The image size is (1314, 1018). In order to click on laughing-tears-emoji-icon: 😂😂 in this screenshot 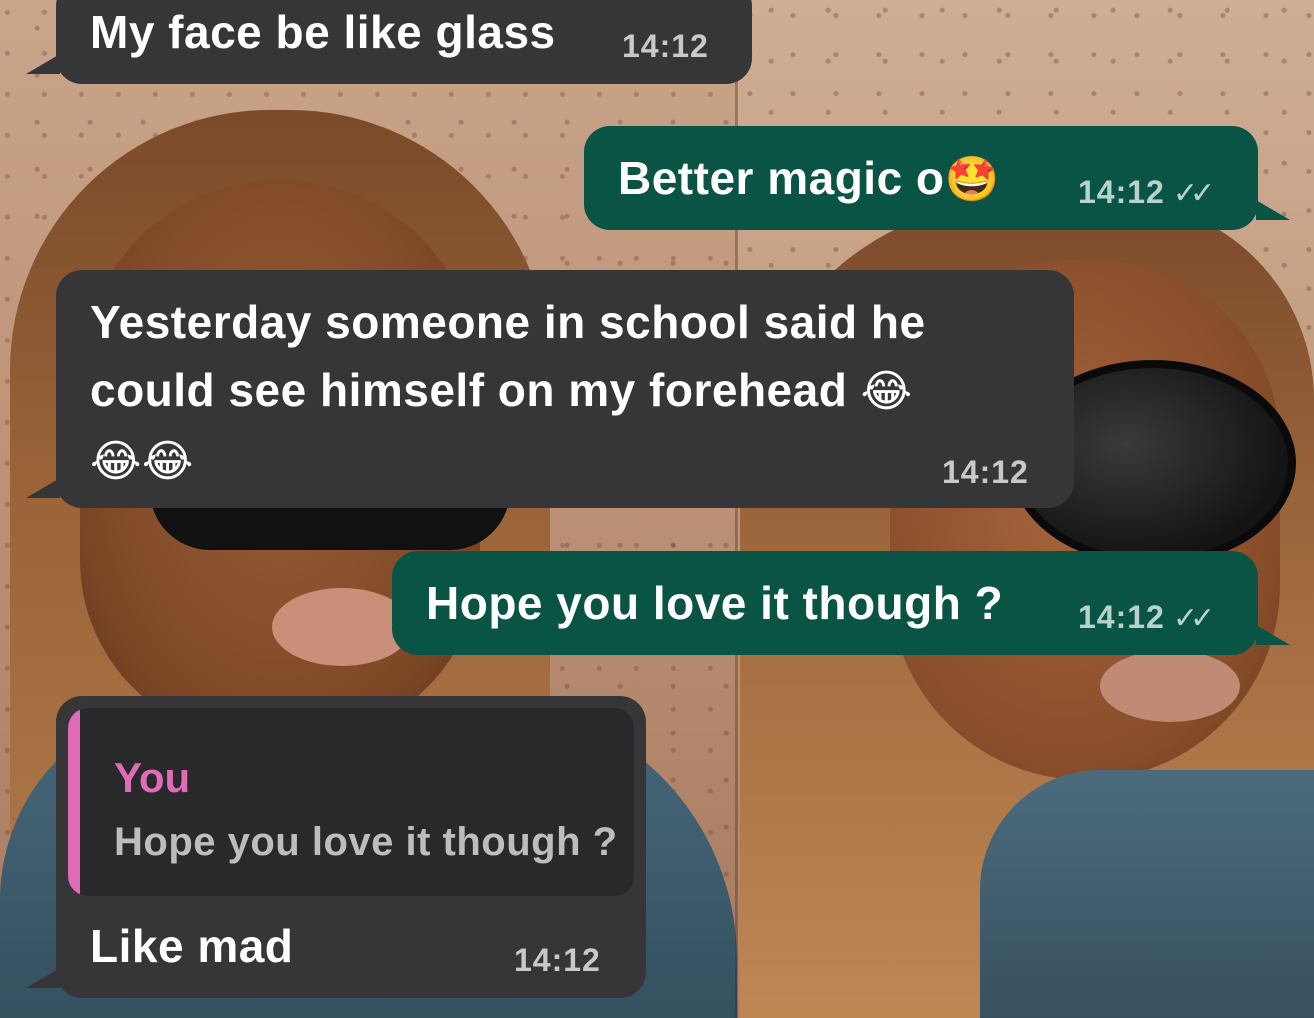, I will do `click(142, 461)`.